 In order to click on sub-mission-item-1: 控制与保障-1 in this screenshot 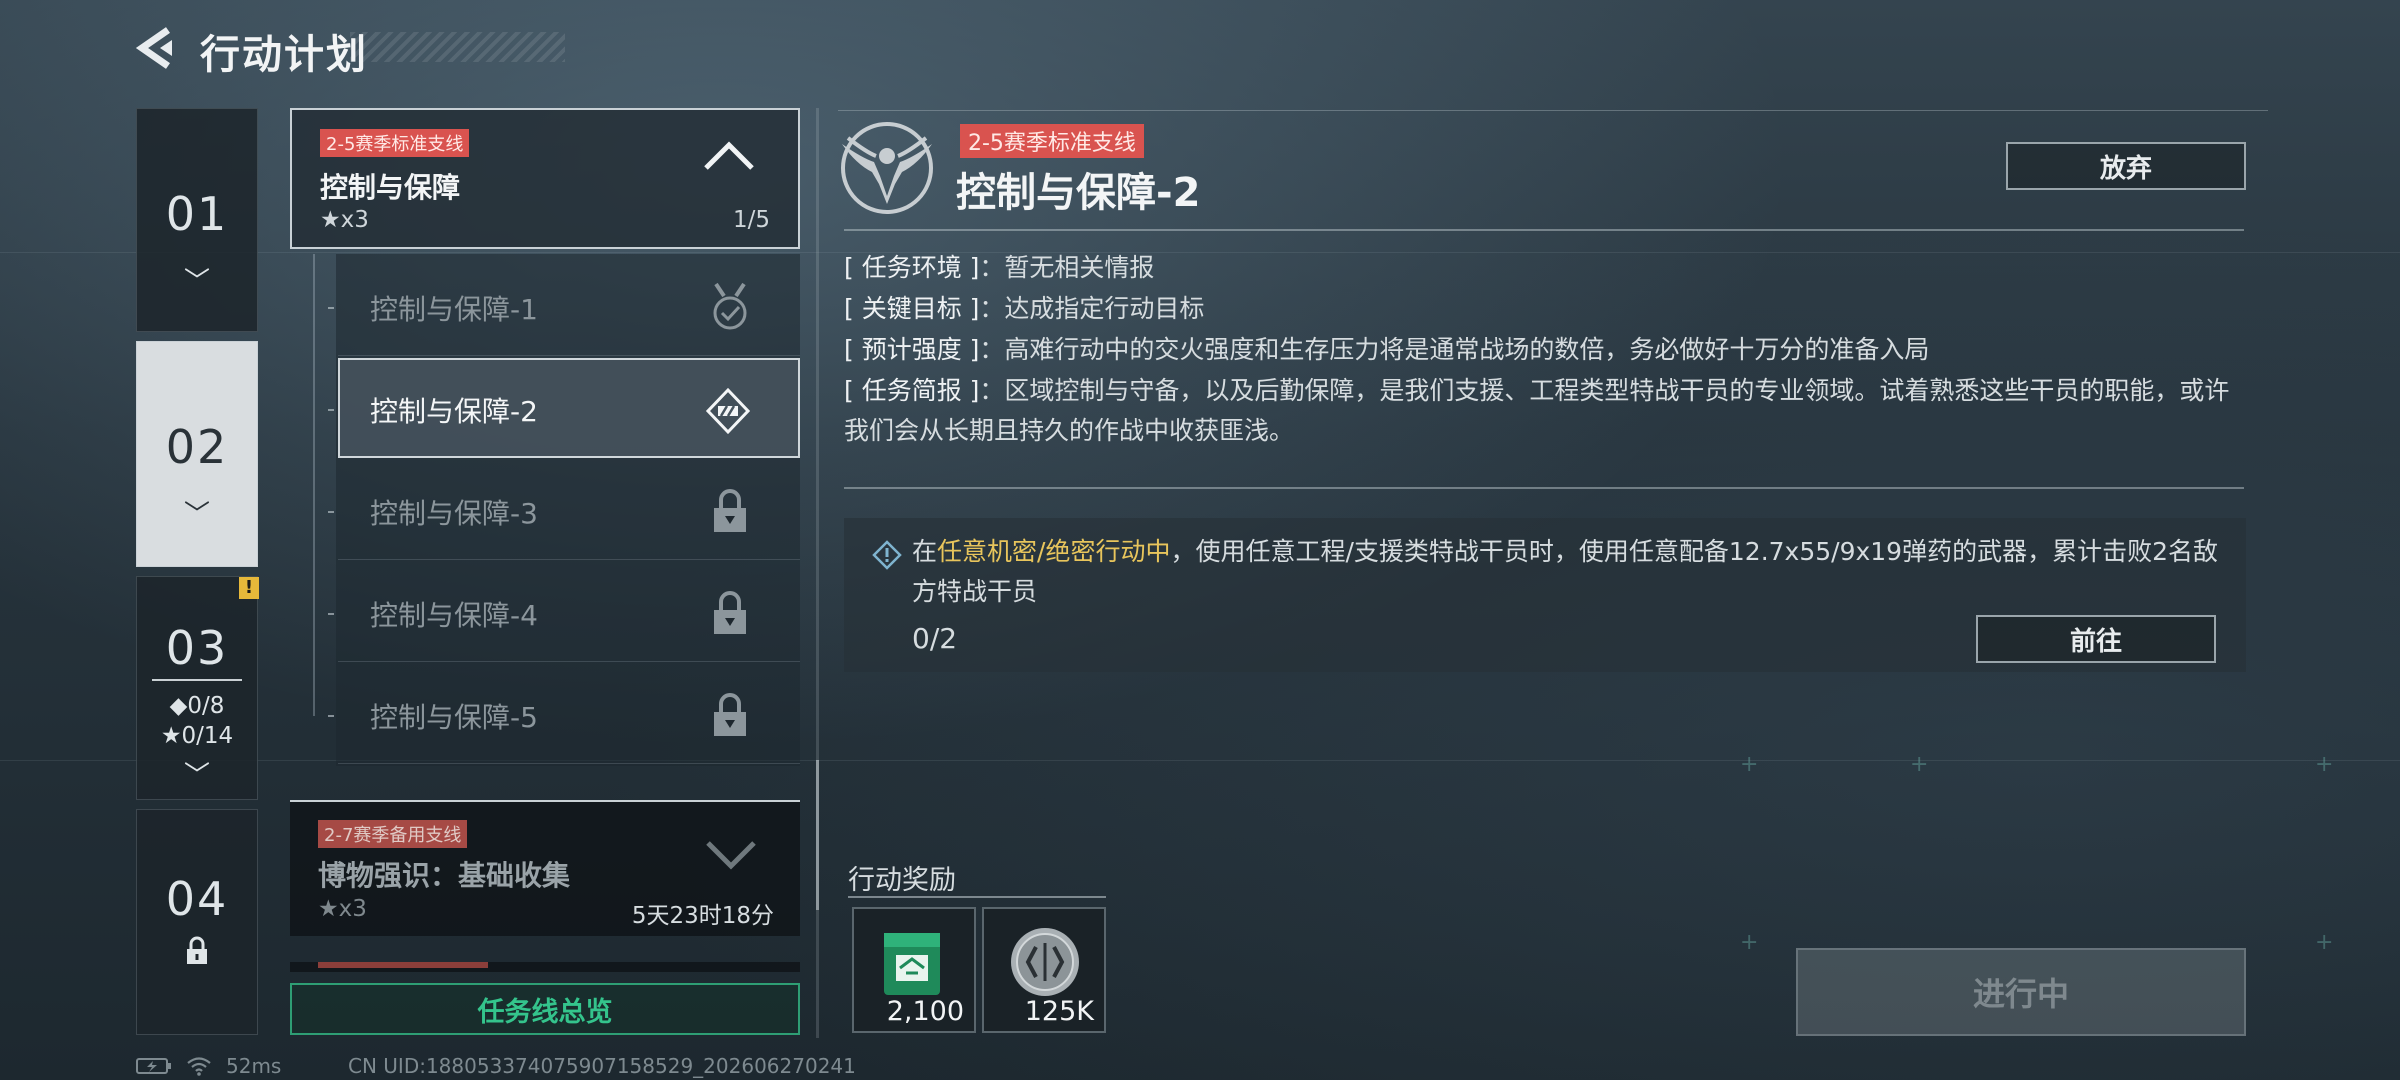, I will do `click(569, 306)`.